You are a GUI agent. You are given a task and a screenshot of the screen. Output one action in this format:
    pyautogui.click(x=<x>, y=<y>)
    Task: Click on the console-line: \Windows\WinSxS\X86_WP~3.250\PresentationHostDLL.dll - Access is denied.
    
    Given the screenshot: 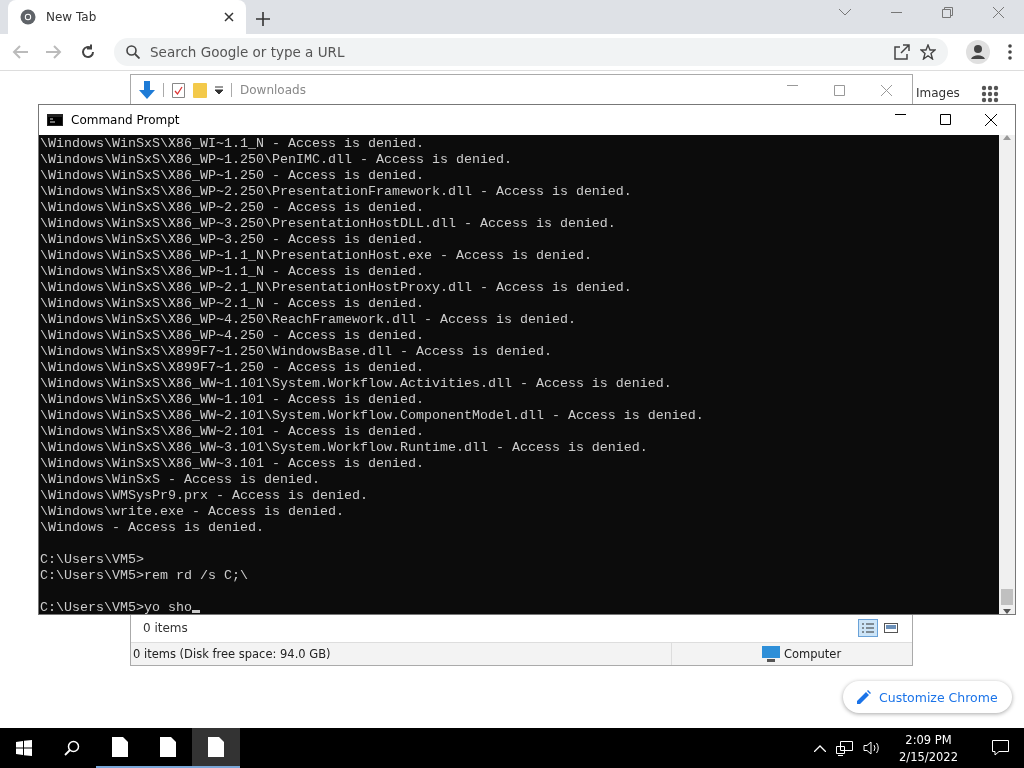 What is the action you would take?
    pyautogui.click(x=328, y=224)
    